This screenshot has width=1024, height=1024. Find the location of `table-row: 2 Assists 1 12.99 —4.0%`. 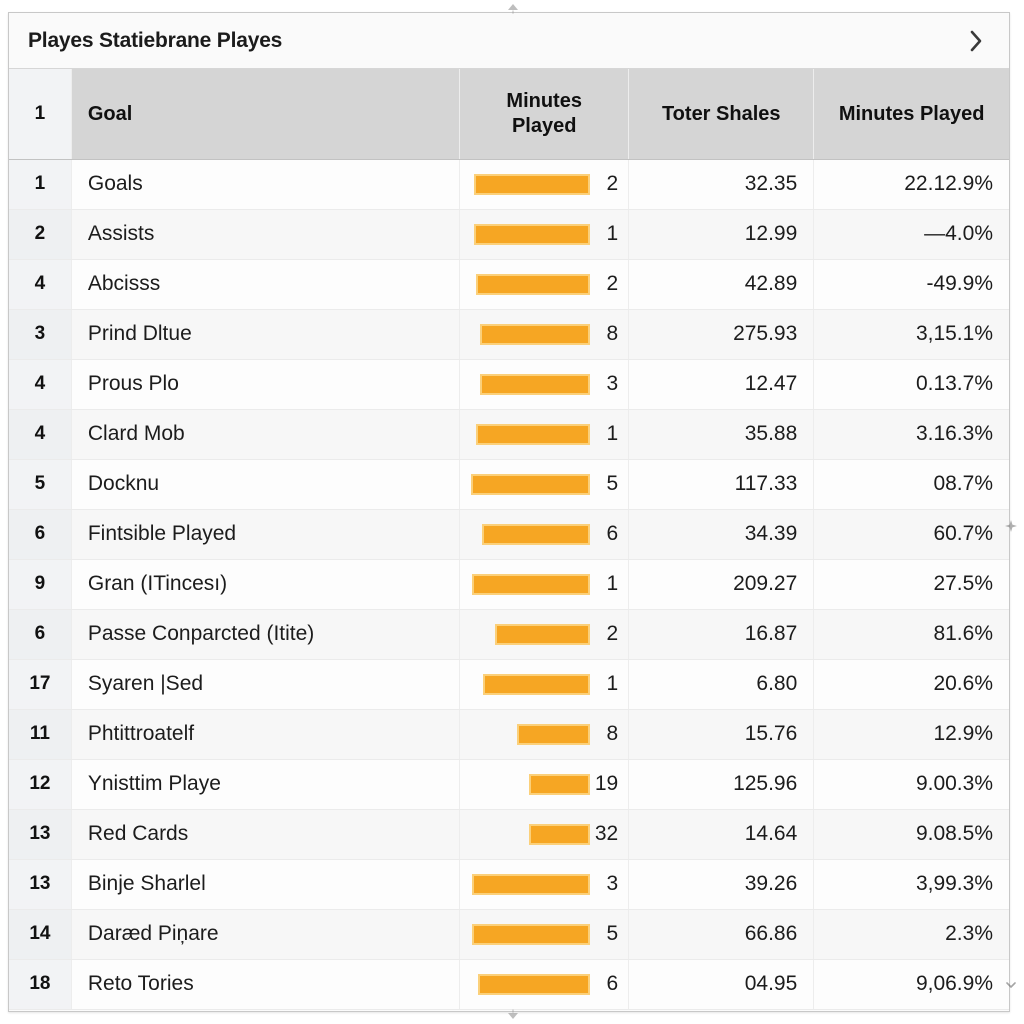

table-row: 2 Assists 1 12.99 —4.0% is located at coordinates (509, 234).